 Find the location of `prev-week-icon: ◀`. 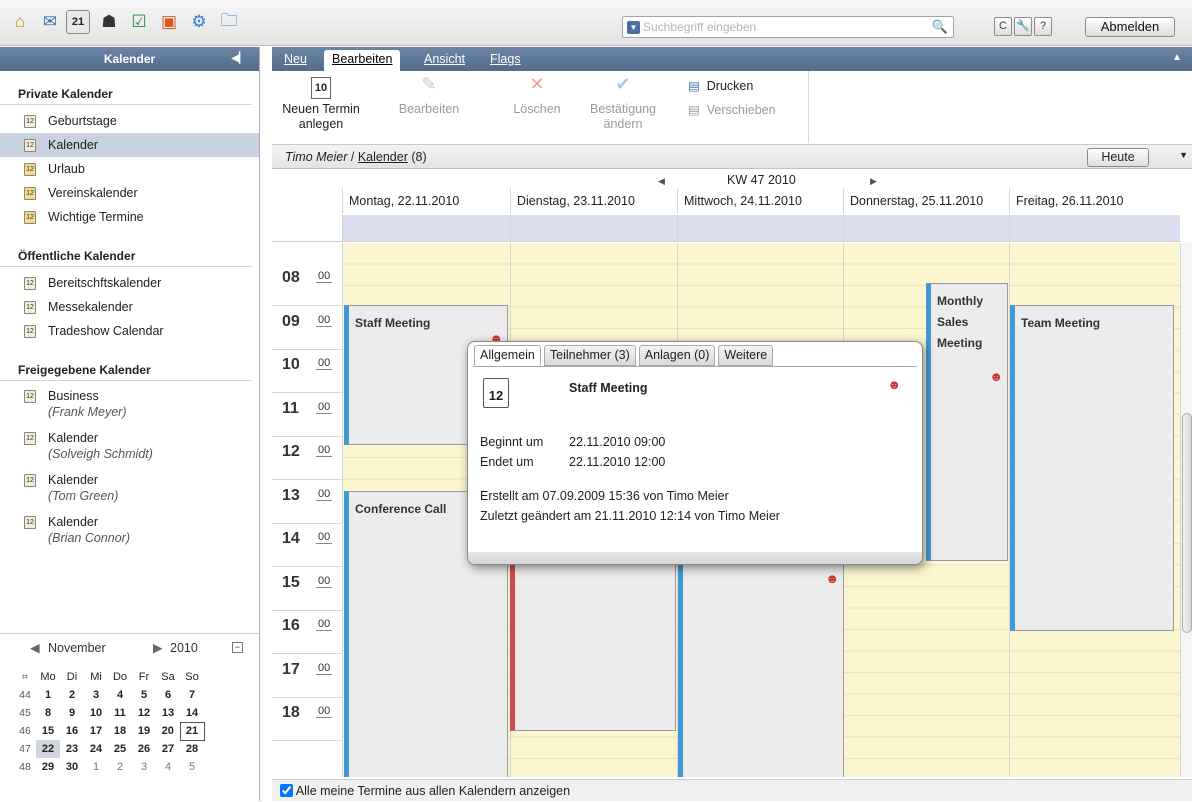

prev-week-icon: ◀ is located at coordinates (661, 181).